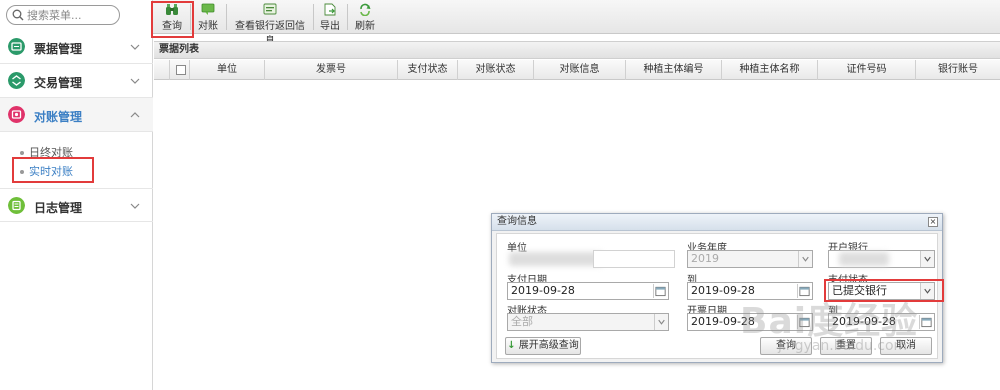 This screenshot has width=1000, height=390. I want to click on invoice-date-from-value: 2019-09-28, so click(723, 321).